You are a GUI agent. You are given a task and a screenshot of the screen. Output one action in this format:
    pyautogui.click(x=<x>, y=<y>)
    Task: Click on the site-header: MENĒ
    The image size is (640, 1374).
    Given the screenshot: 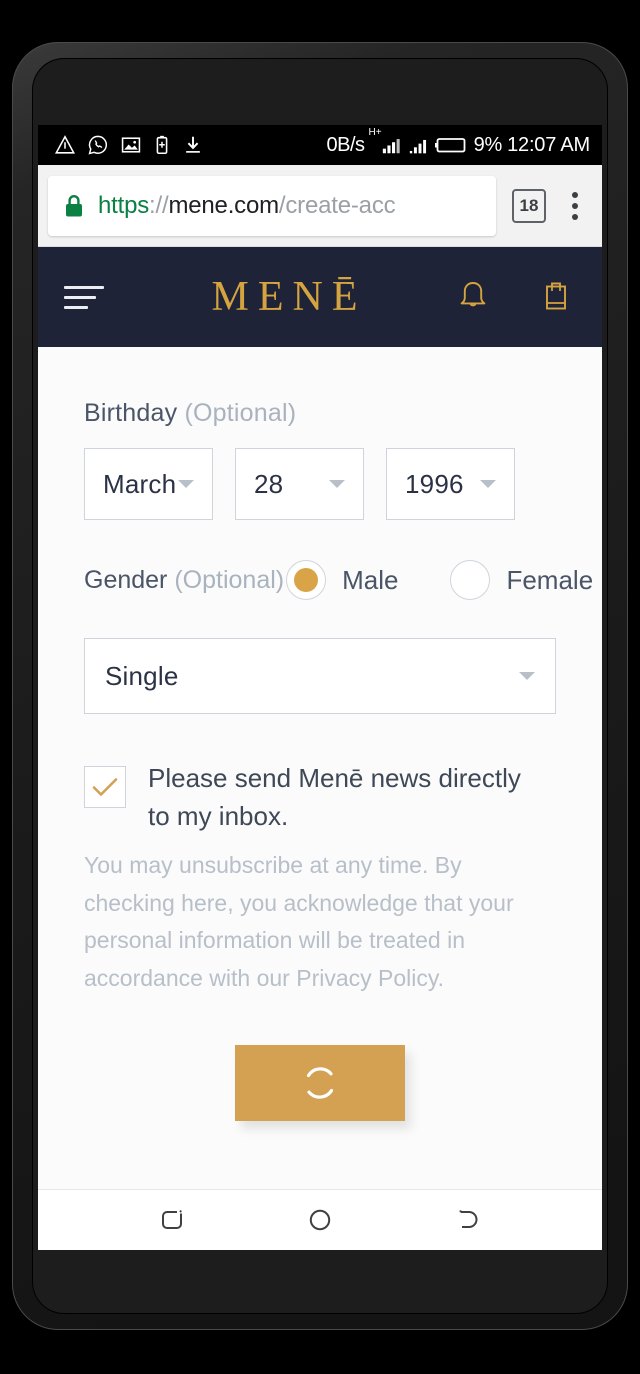 What is the action you would take?
    pyautogui.click(x=320, y=297)
    